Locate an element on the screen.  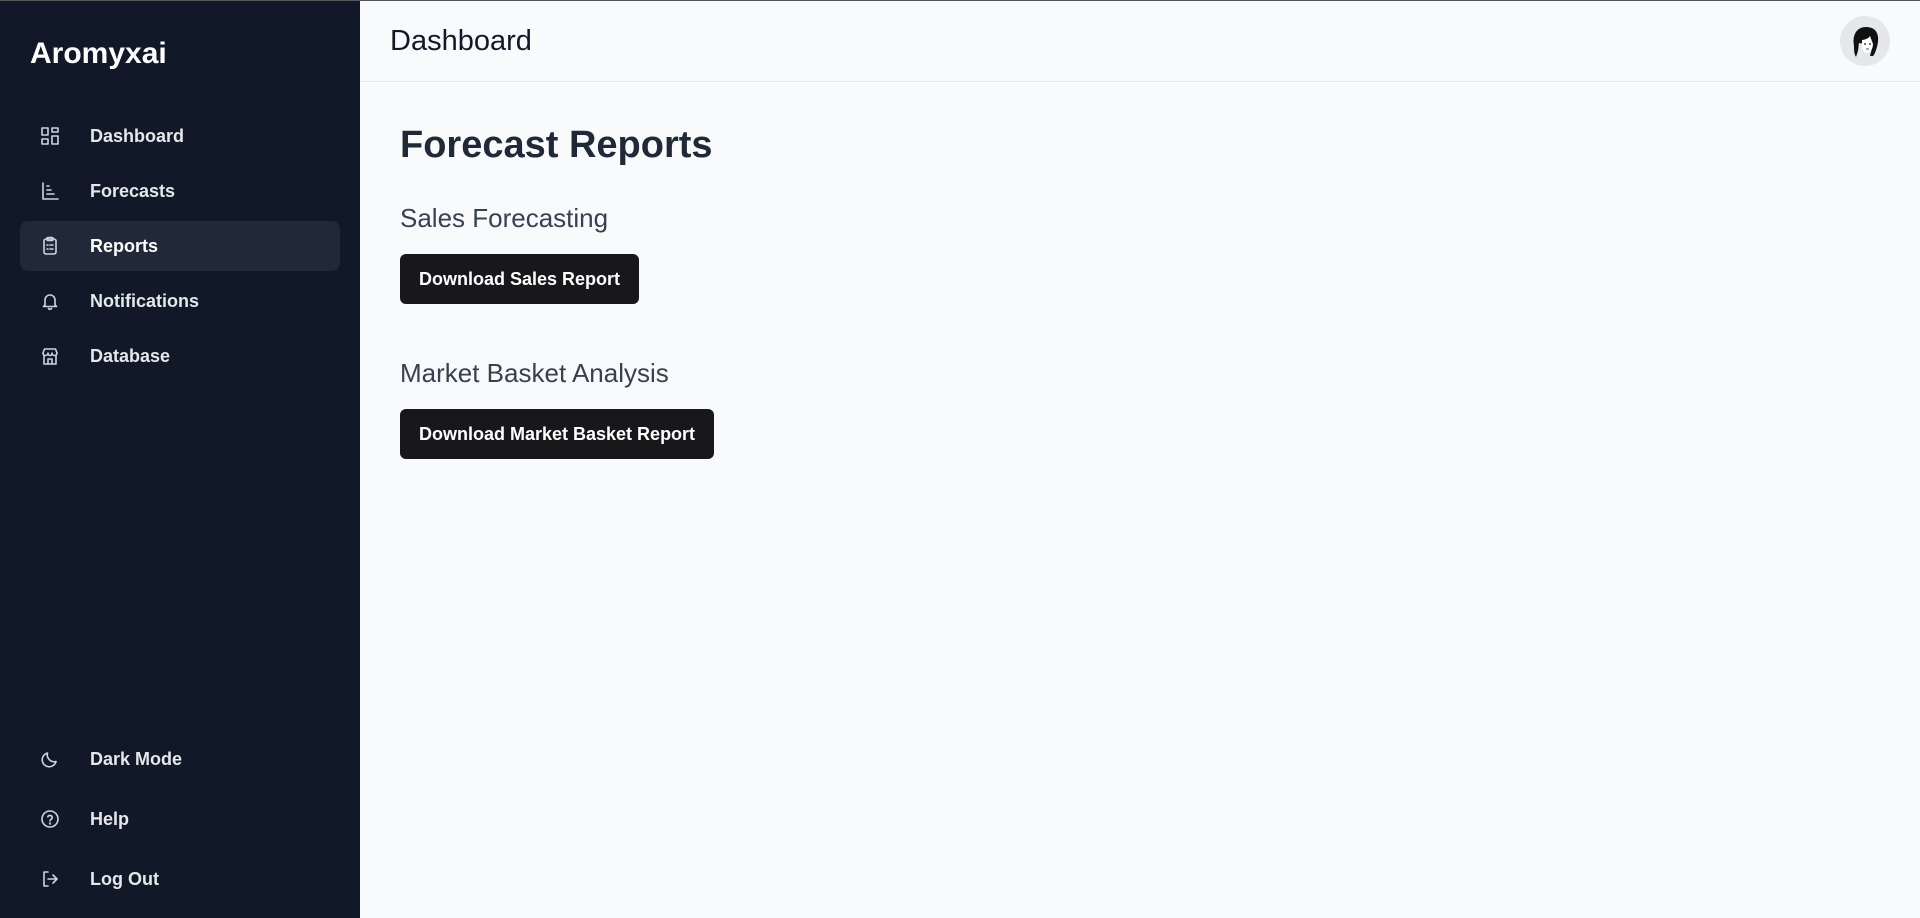
download-sales-report-button: Download Sales Report is located at coordinates (520, 279).